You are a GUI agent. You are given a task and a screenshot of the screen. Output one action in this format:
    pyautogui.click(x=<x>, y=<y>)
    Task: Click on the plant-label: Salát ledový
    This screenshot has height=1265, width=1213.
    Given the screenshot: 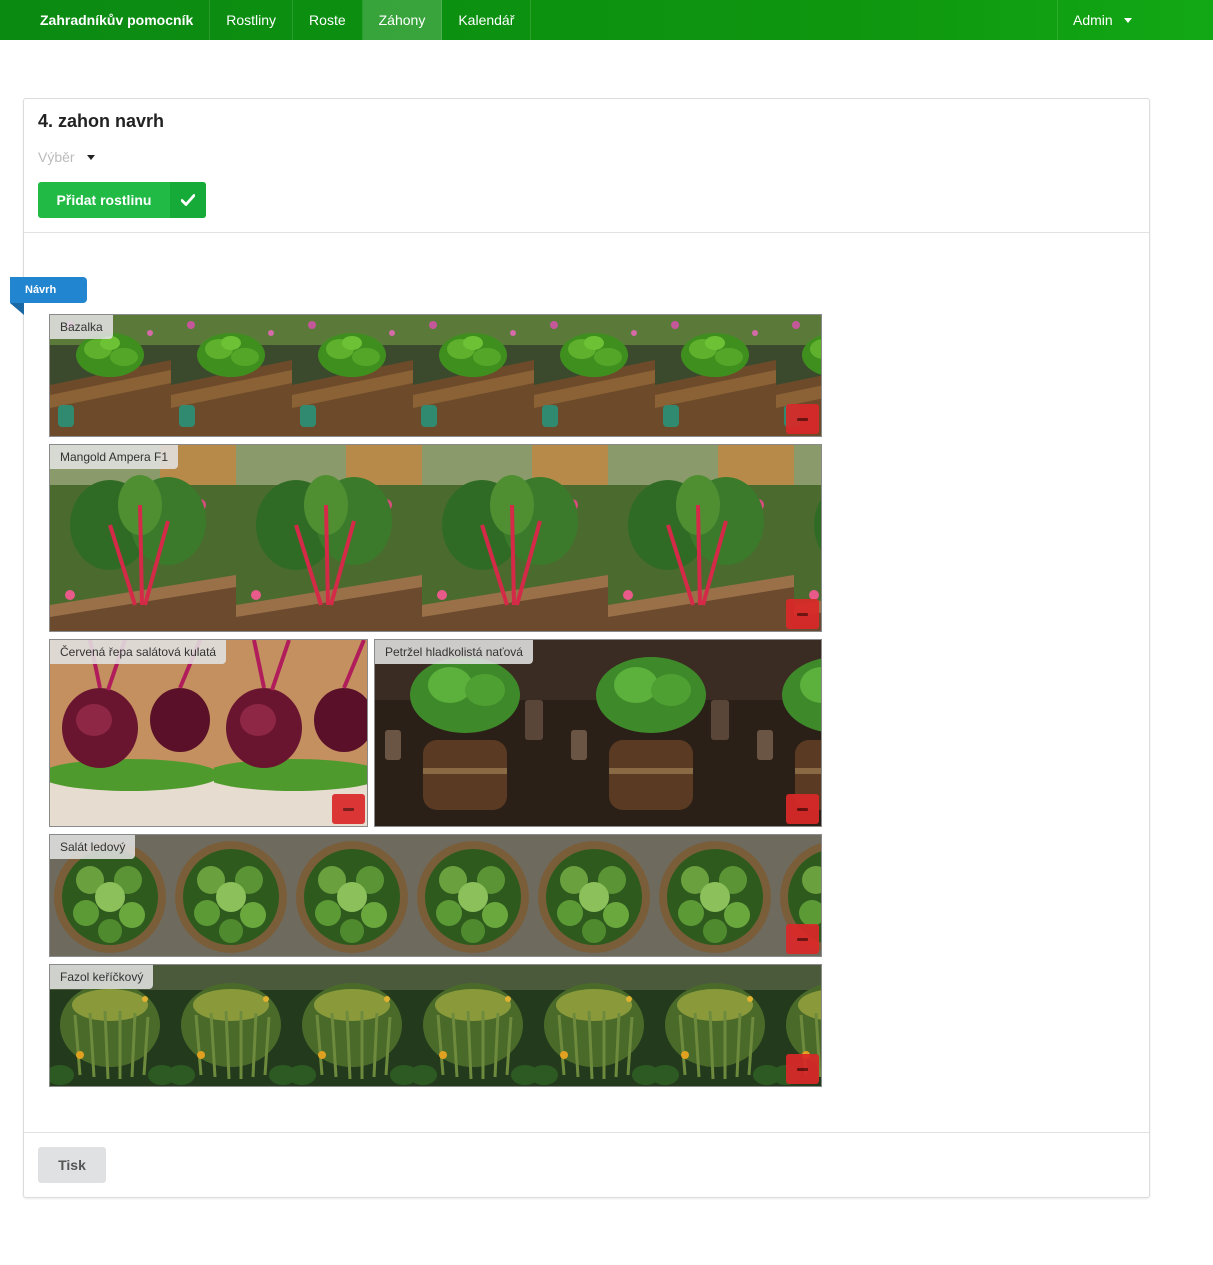 What is the action you would take?
    pyautogui.click(x=93, y=847)
    